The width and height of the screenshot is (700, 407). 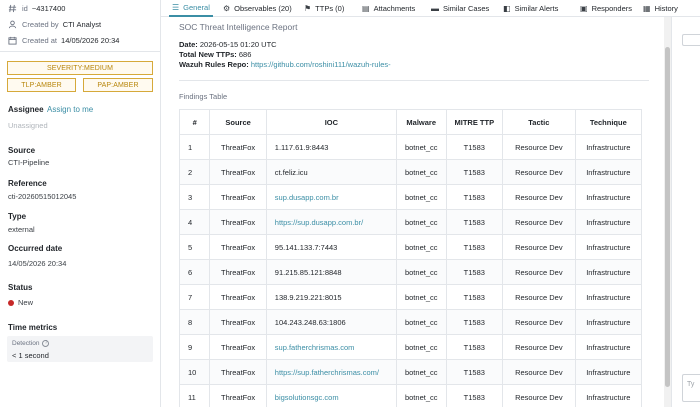 What do you see at coordinates (691, 388) in the screenshot?
I see `comment-input: Ty` at bounding box center [691, 388].